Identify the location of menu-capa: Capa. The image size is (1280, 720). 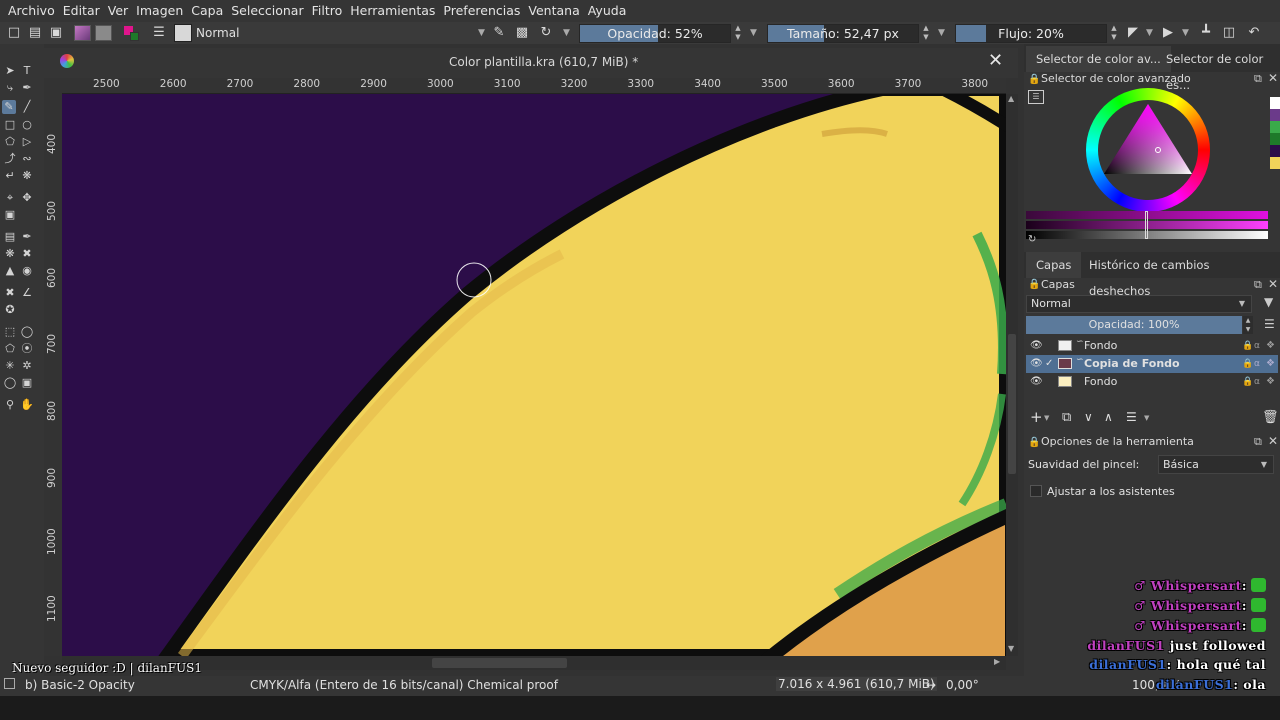
(207, 11).